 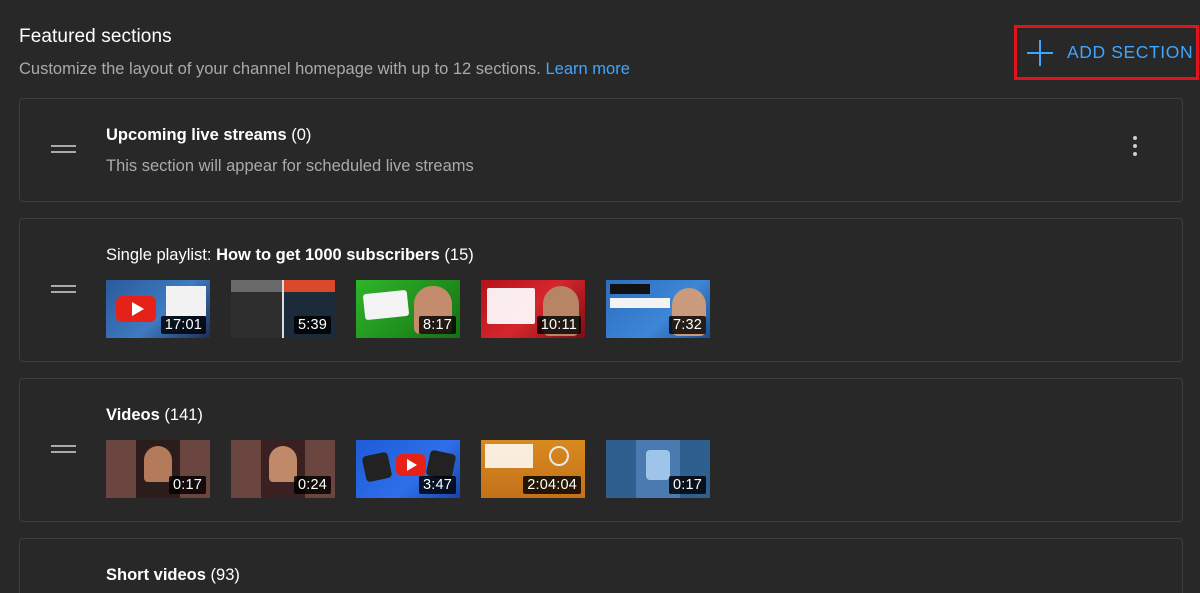 I want to click on video-thumbnail: 5:39, so click(x=283, y=309).